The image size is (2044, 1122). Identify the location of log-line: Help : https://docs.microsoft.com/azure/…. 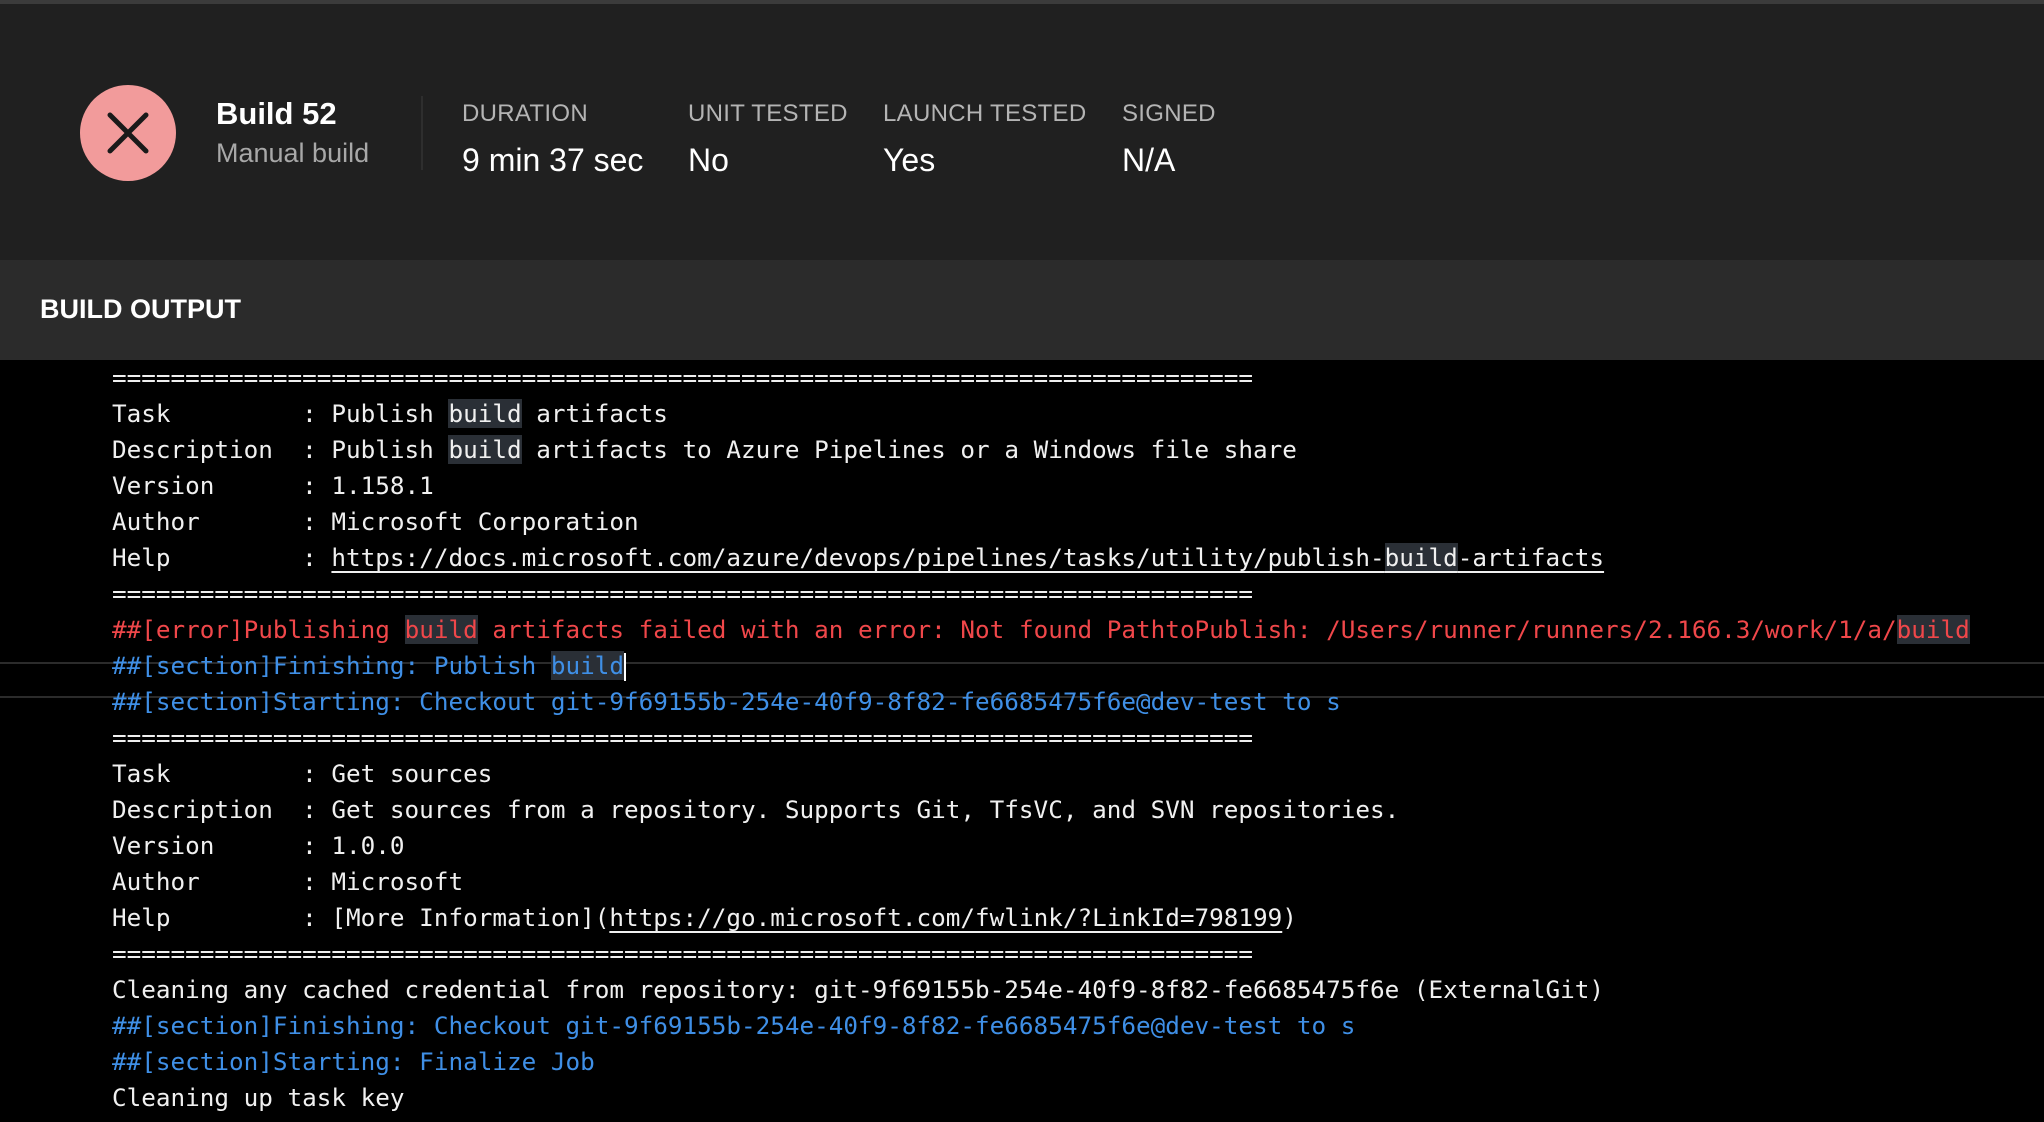
(858, 557).